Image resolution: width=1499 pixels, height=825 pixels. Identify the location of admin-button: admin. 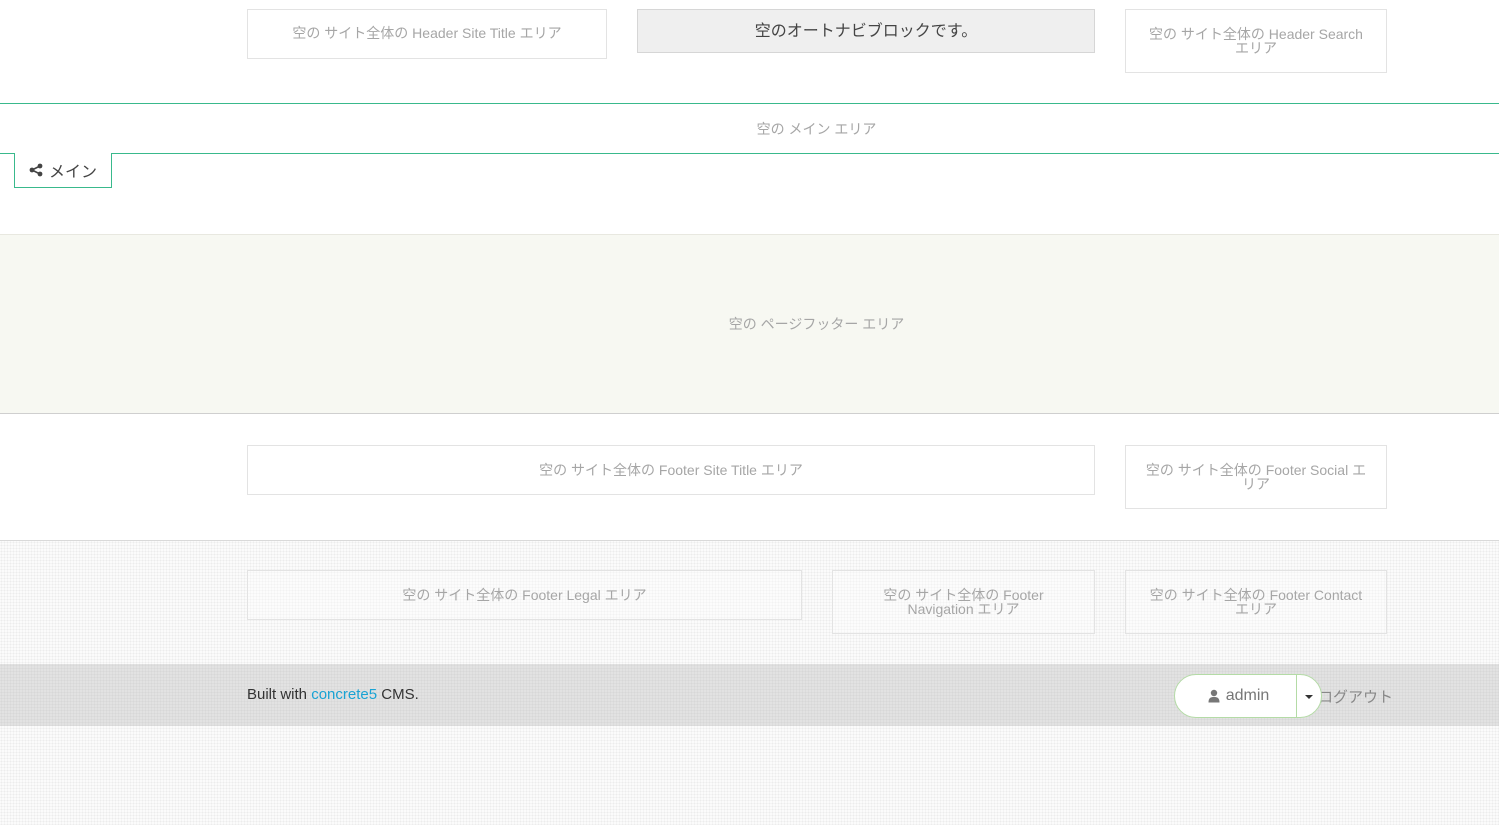
(1236, 696).